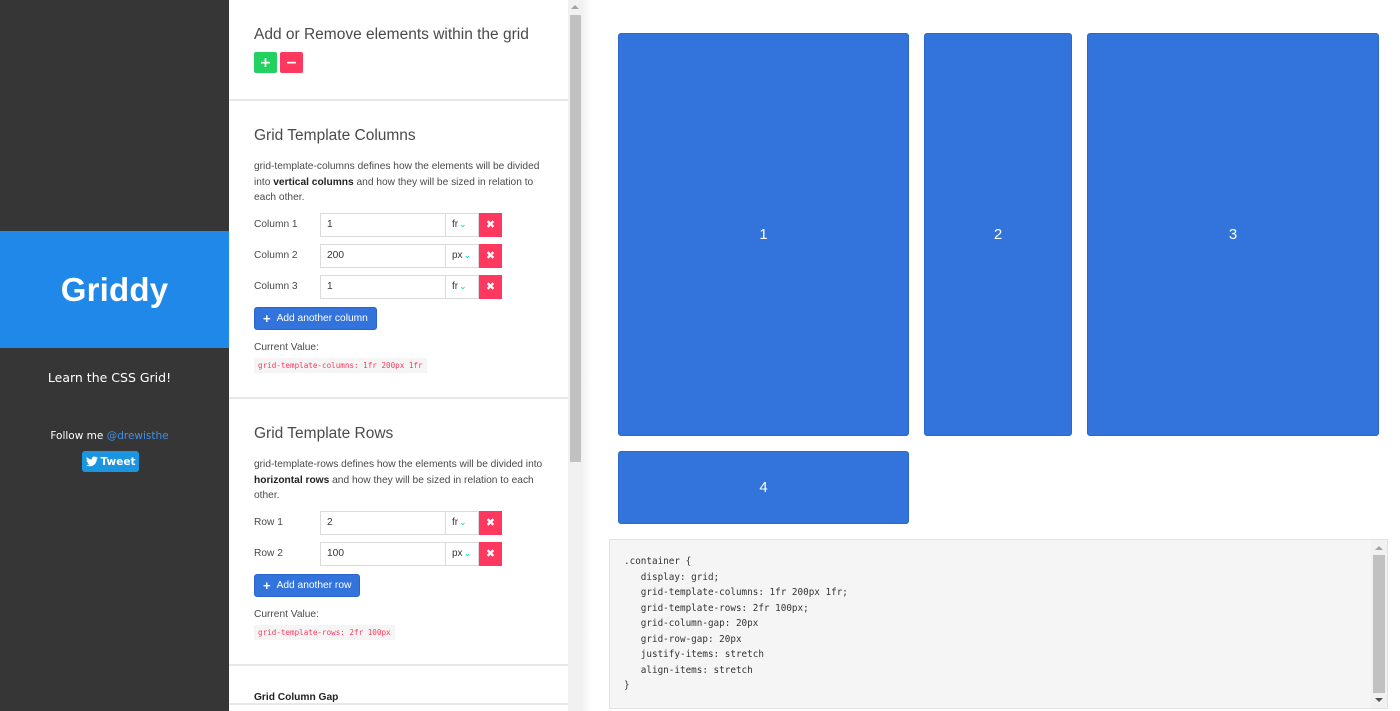 Image resolution: width=1400 pixels, height=711 pixels. Describe the element at coordinates (322, 318) in the screenshot. I see `add-column-label: Add another column` at that location.